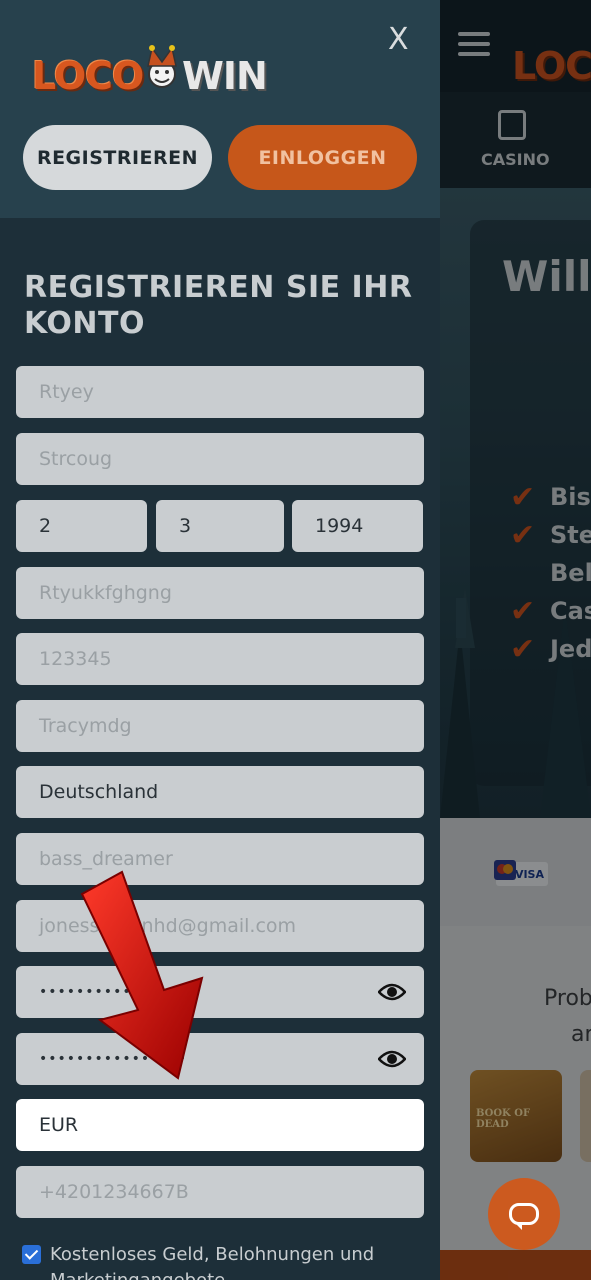 The height and width of the screenshot is (1280, 591). Describe the element at coordinates (220, 392) in the screenshot. I see `first-name-field: Rtyey` at that location.